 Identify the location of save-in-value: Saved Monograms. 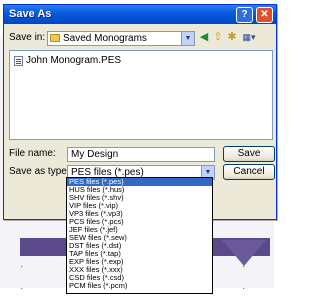
(105, 38).